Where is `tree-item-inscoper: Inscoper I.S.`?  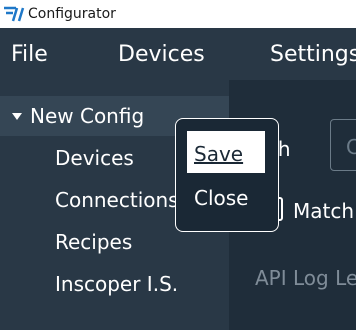 tree-item-inscoper: Inscoper I.S. is located at coordinates (116, 284).